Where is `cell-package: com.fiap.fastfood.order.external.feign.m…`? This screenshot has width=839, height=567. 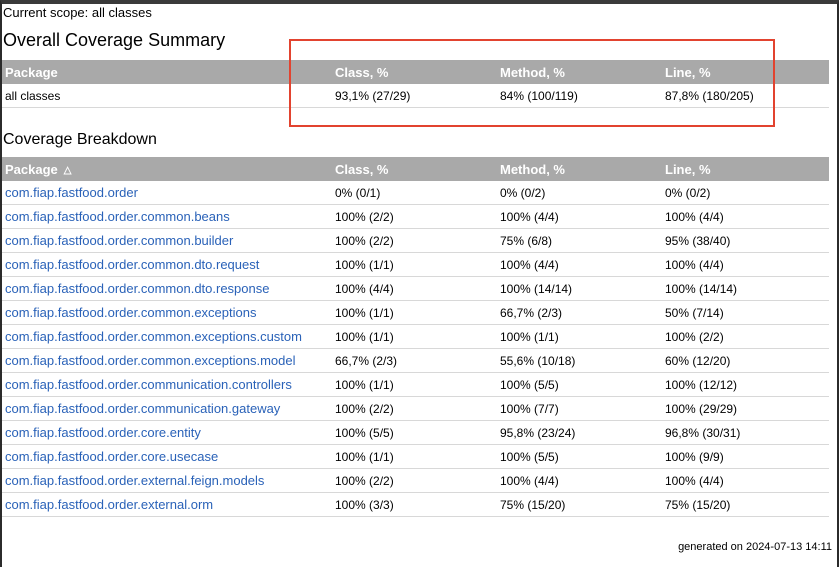
cell-package: com.fiap.fastfood.order.external.feign.m… is located at coordinates (167, 480).